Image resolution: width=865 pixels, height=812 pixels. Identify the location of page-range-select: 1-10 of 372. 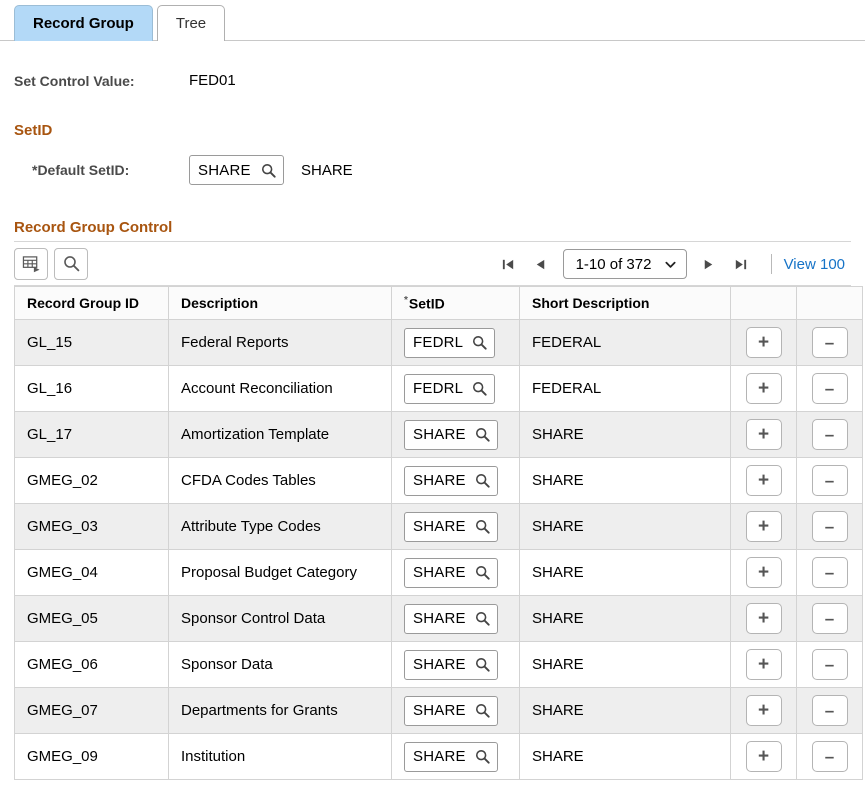
(624, 264).